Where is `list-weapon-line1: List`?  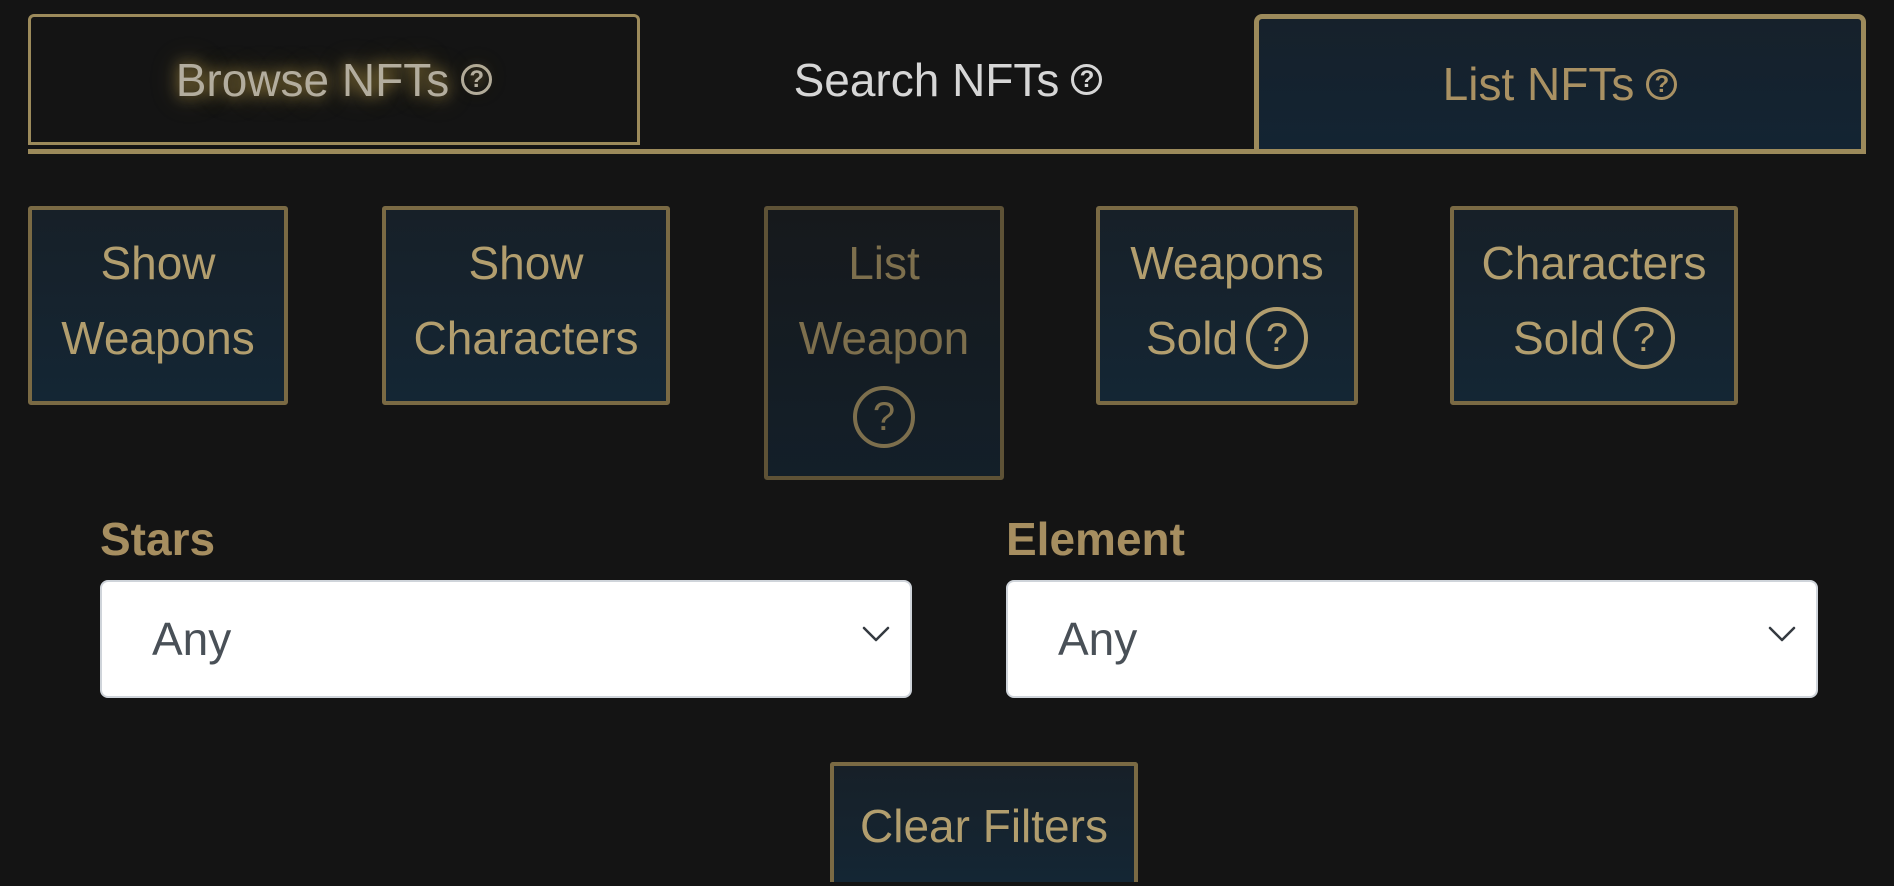
list-weapon-line1: List is located at coordinates (884, 263).